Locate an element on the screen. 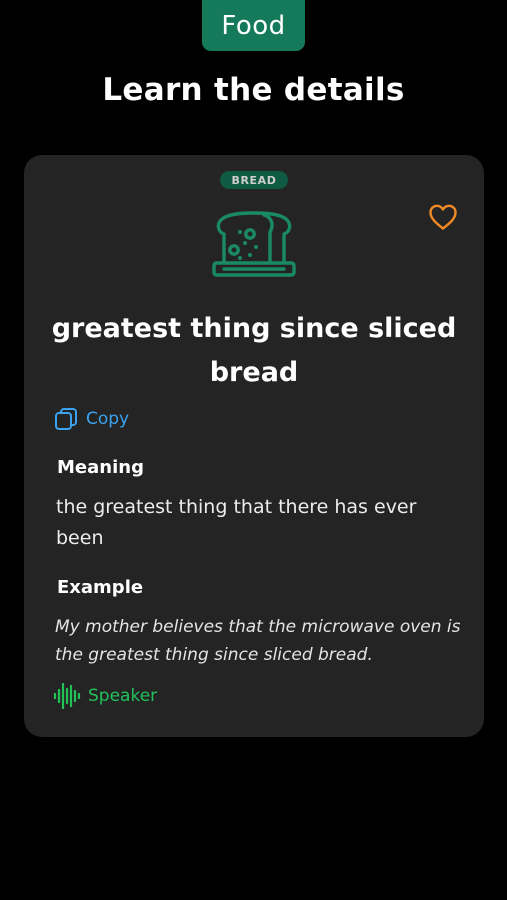  page-title: Learn the details is located at coordinates (253, 90).